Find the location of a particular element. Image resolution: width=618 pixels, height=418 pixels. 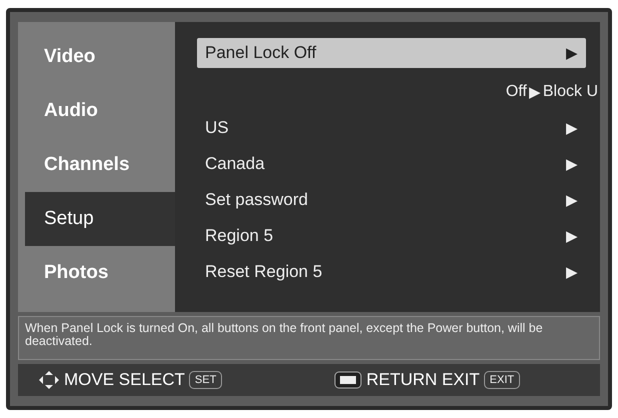

remote-key: SET is located at coordinates (205, 380).